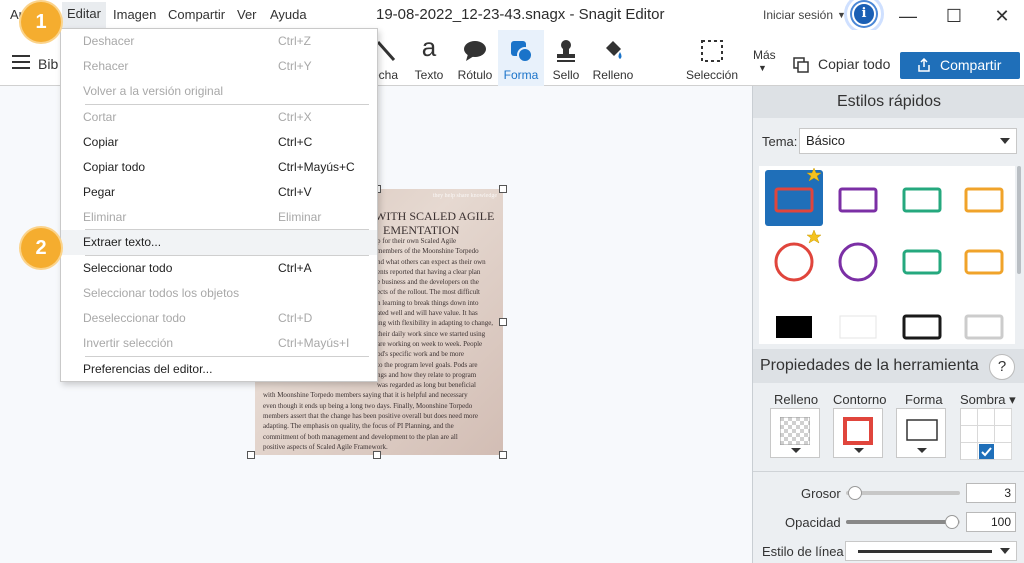  What do you see at coordinates (566, 75) in the screenshot?
I see `tool-label: Sello` at bounding box center [566, 75].